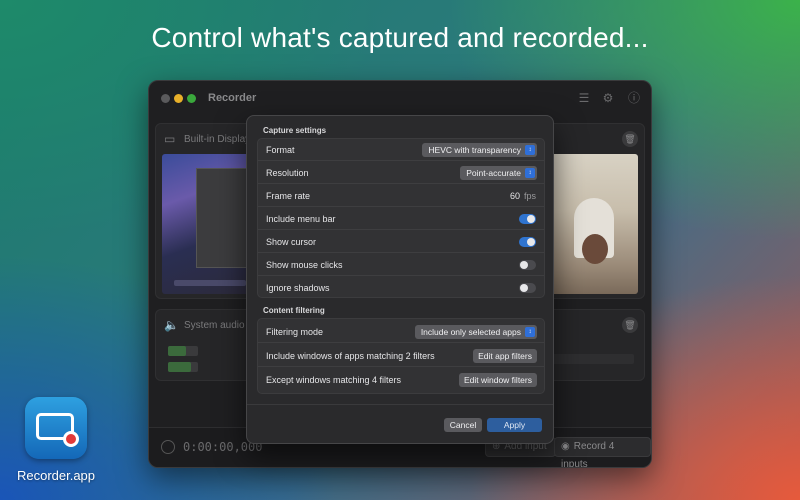 Image resolution: width=800 pixels, height=500 pixels. Describe the element at coordinates (301, 219) in the screenshot. I see `menu-bar-label: Include menu bar` at that location.